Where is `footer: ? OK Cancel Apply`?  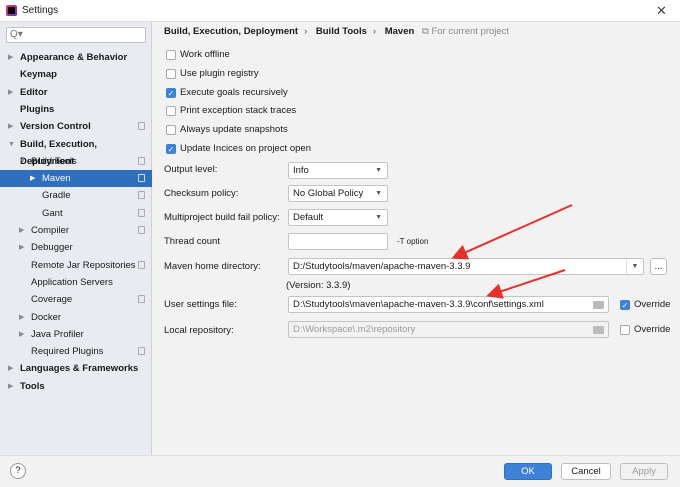
footer: ? OK Cancel Apply is located at coordinates (340, 471).